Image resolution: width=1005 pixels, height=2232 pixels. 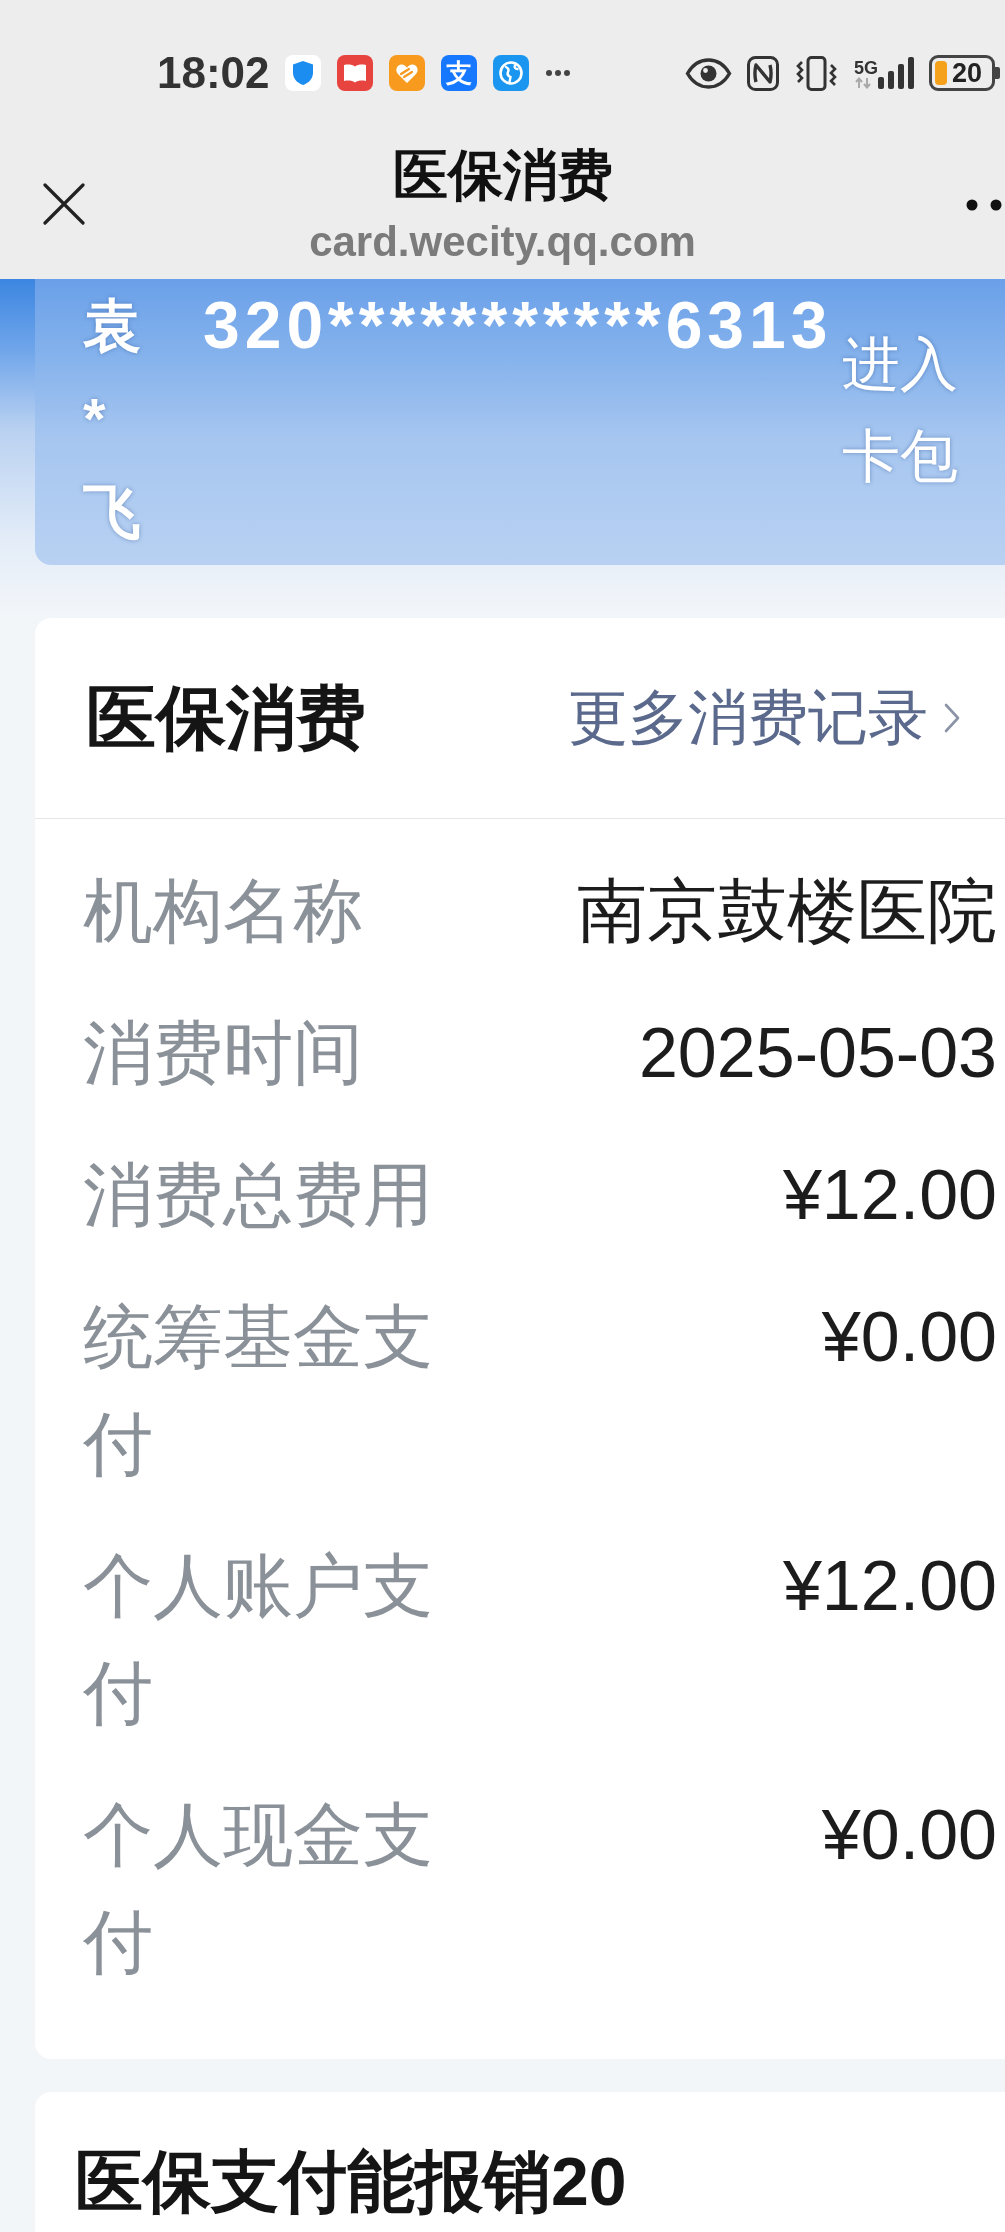 I want to click on member-name: 袁*飞, so click(x=112, y=419).